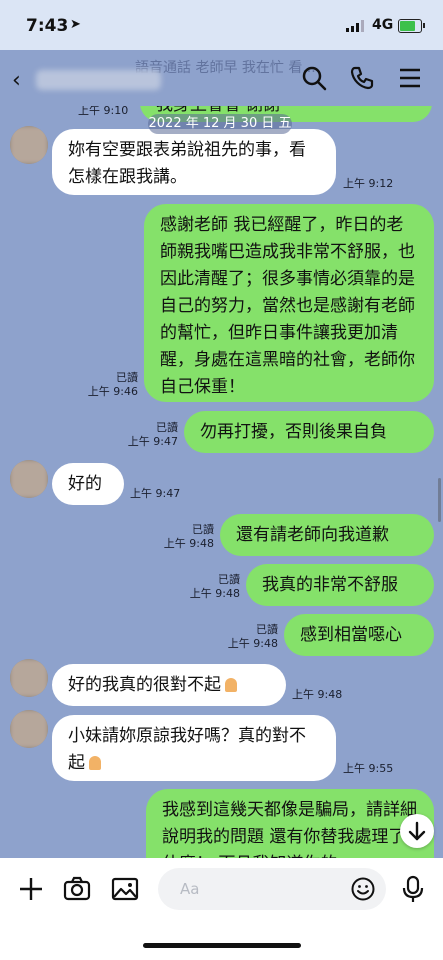  I want to click on message-bubble-outgoing: 勿再打擾，否則後果自負, so click(309, 432).